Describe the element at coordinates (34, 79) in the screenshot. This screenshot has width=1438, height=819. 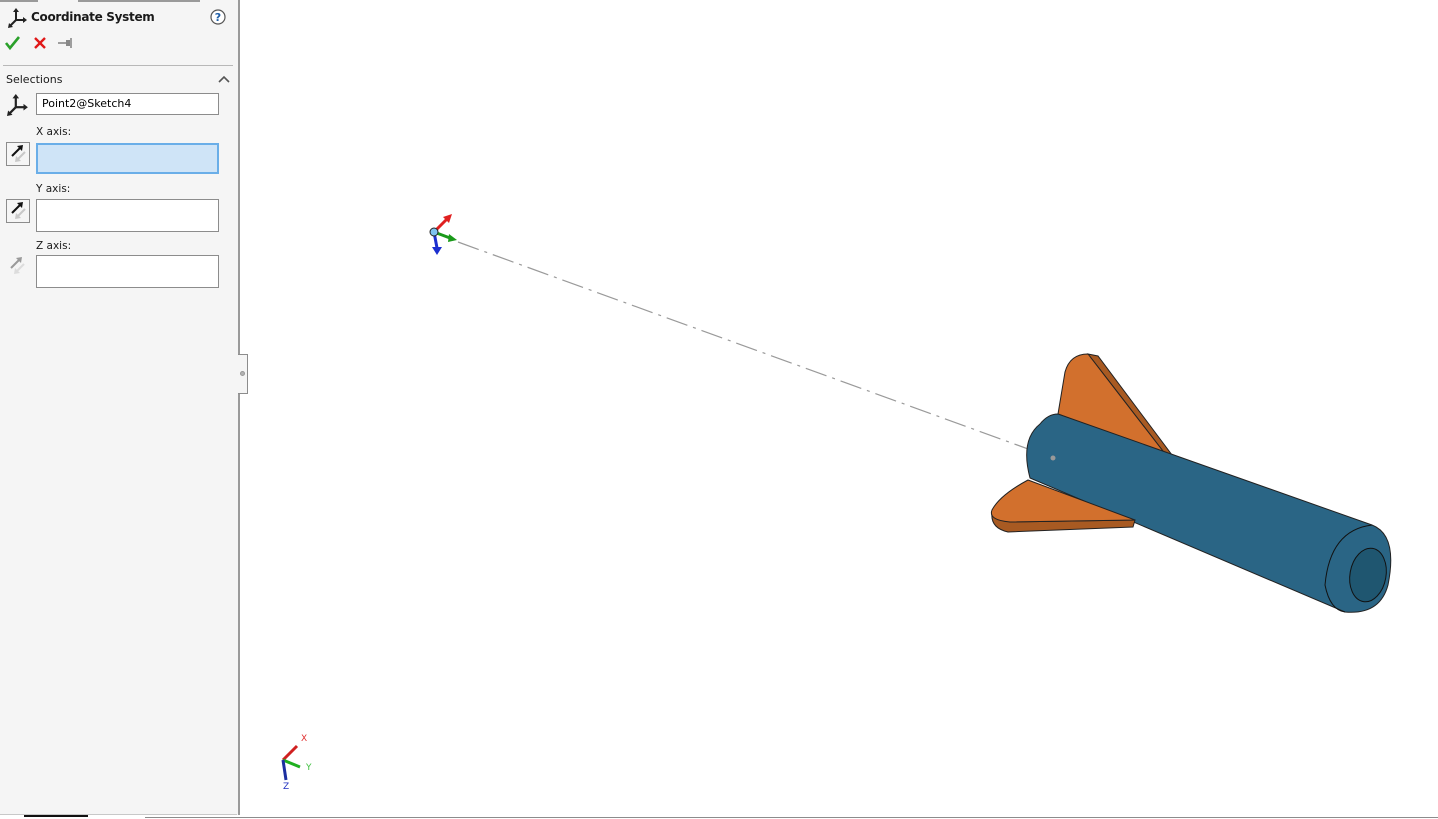
I see `selections-section-title: Selections` at that location.